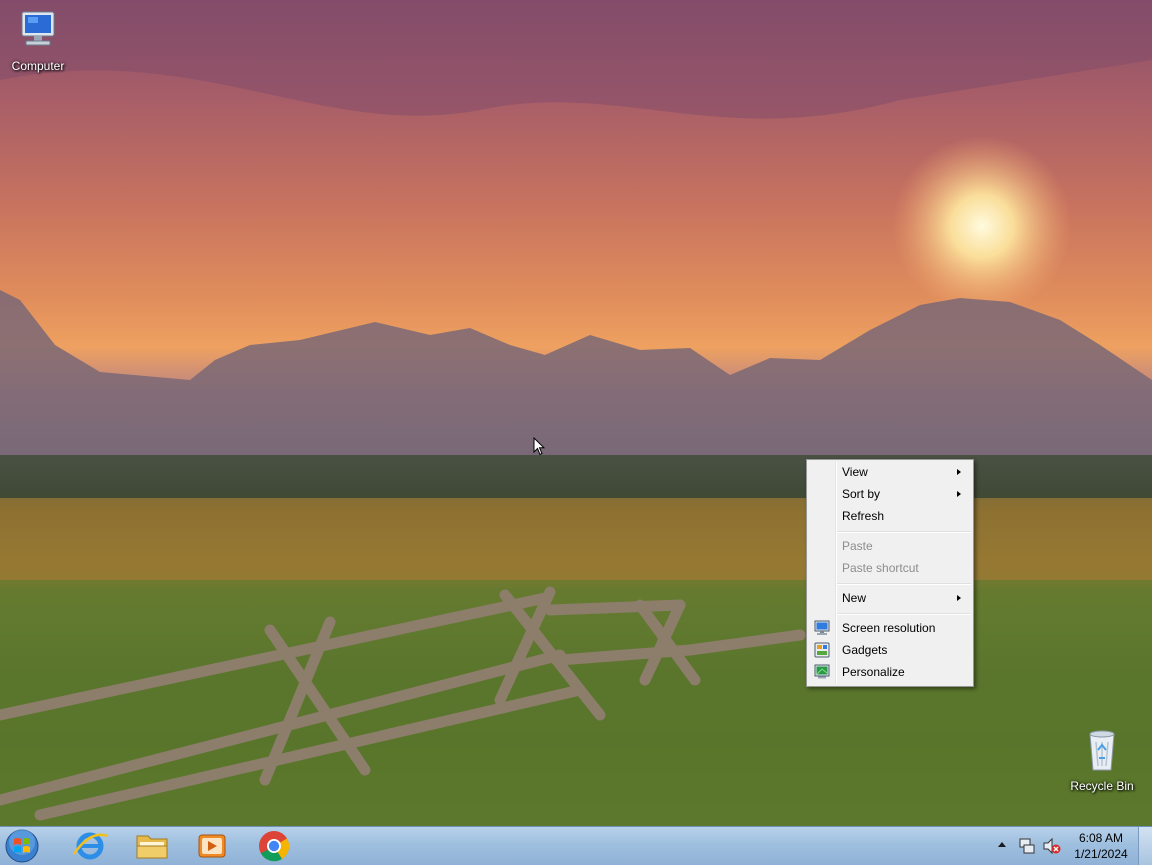 The width and height of the screenshot is (1152, 867). Describe the element at coordinates (857, 546) in the screenshot. I see `menu-item-label: Paste` at that location.